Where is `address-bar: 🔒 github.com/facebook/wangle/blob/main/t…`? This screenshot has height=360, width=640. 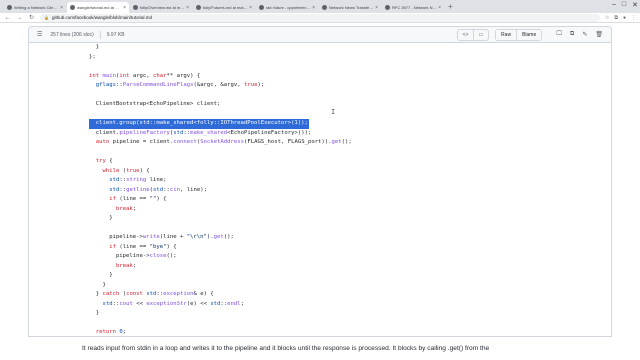 address-bar: 🔒 github.com/facebook/wangle/blob/main/t… is located at coordinates (320, 17).